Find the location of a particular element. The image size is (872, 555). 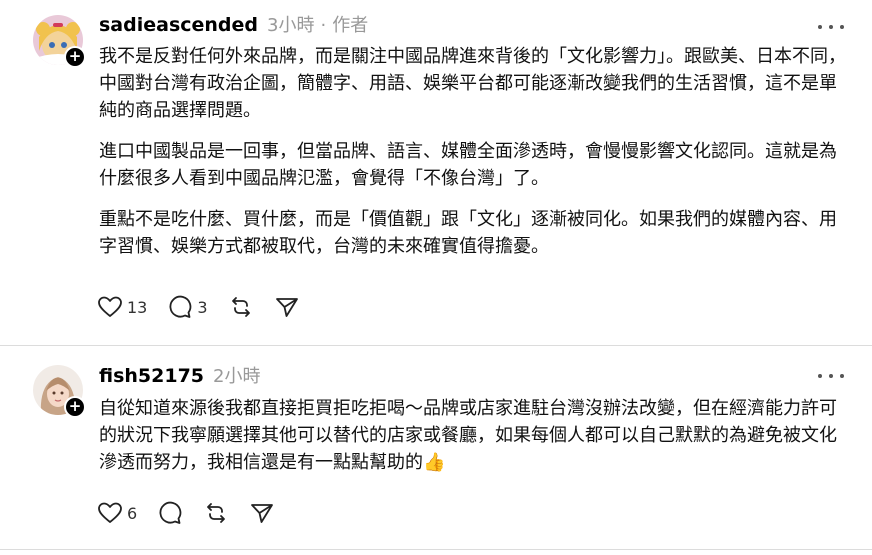

username: fish52175 is located at coordinates (151, 376).